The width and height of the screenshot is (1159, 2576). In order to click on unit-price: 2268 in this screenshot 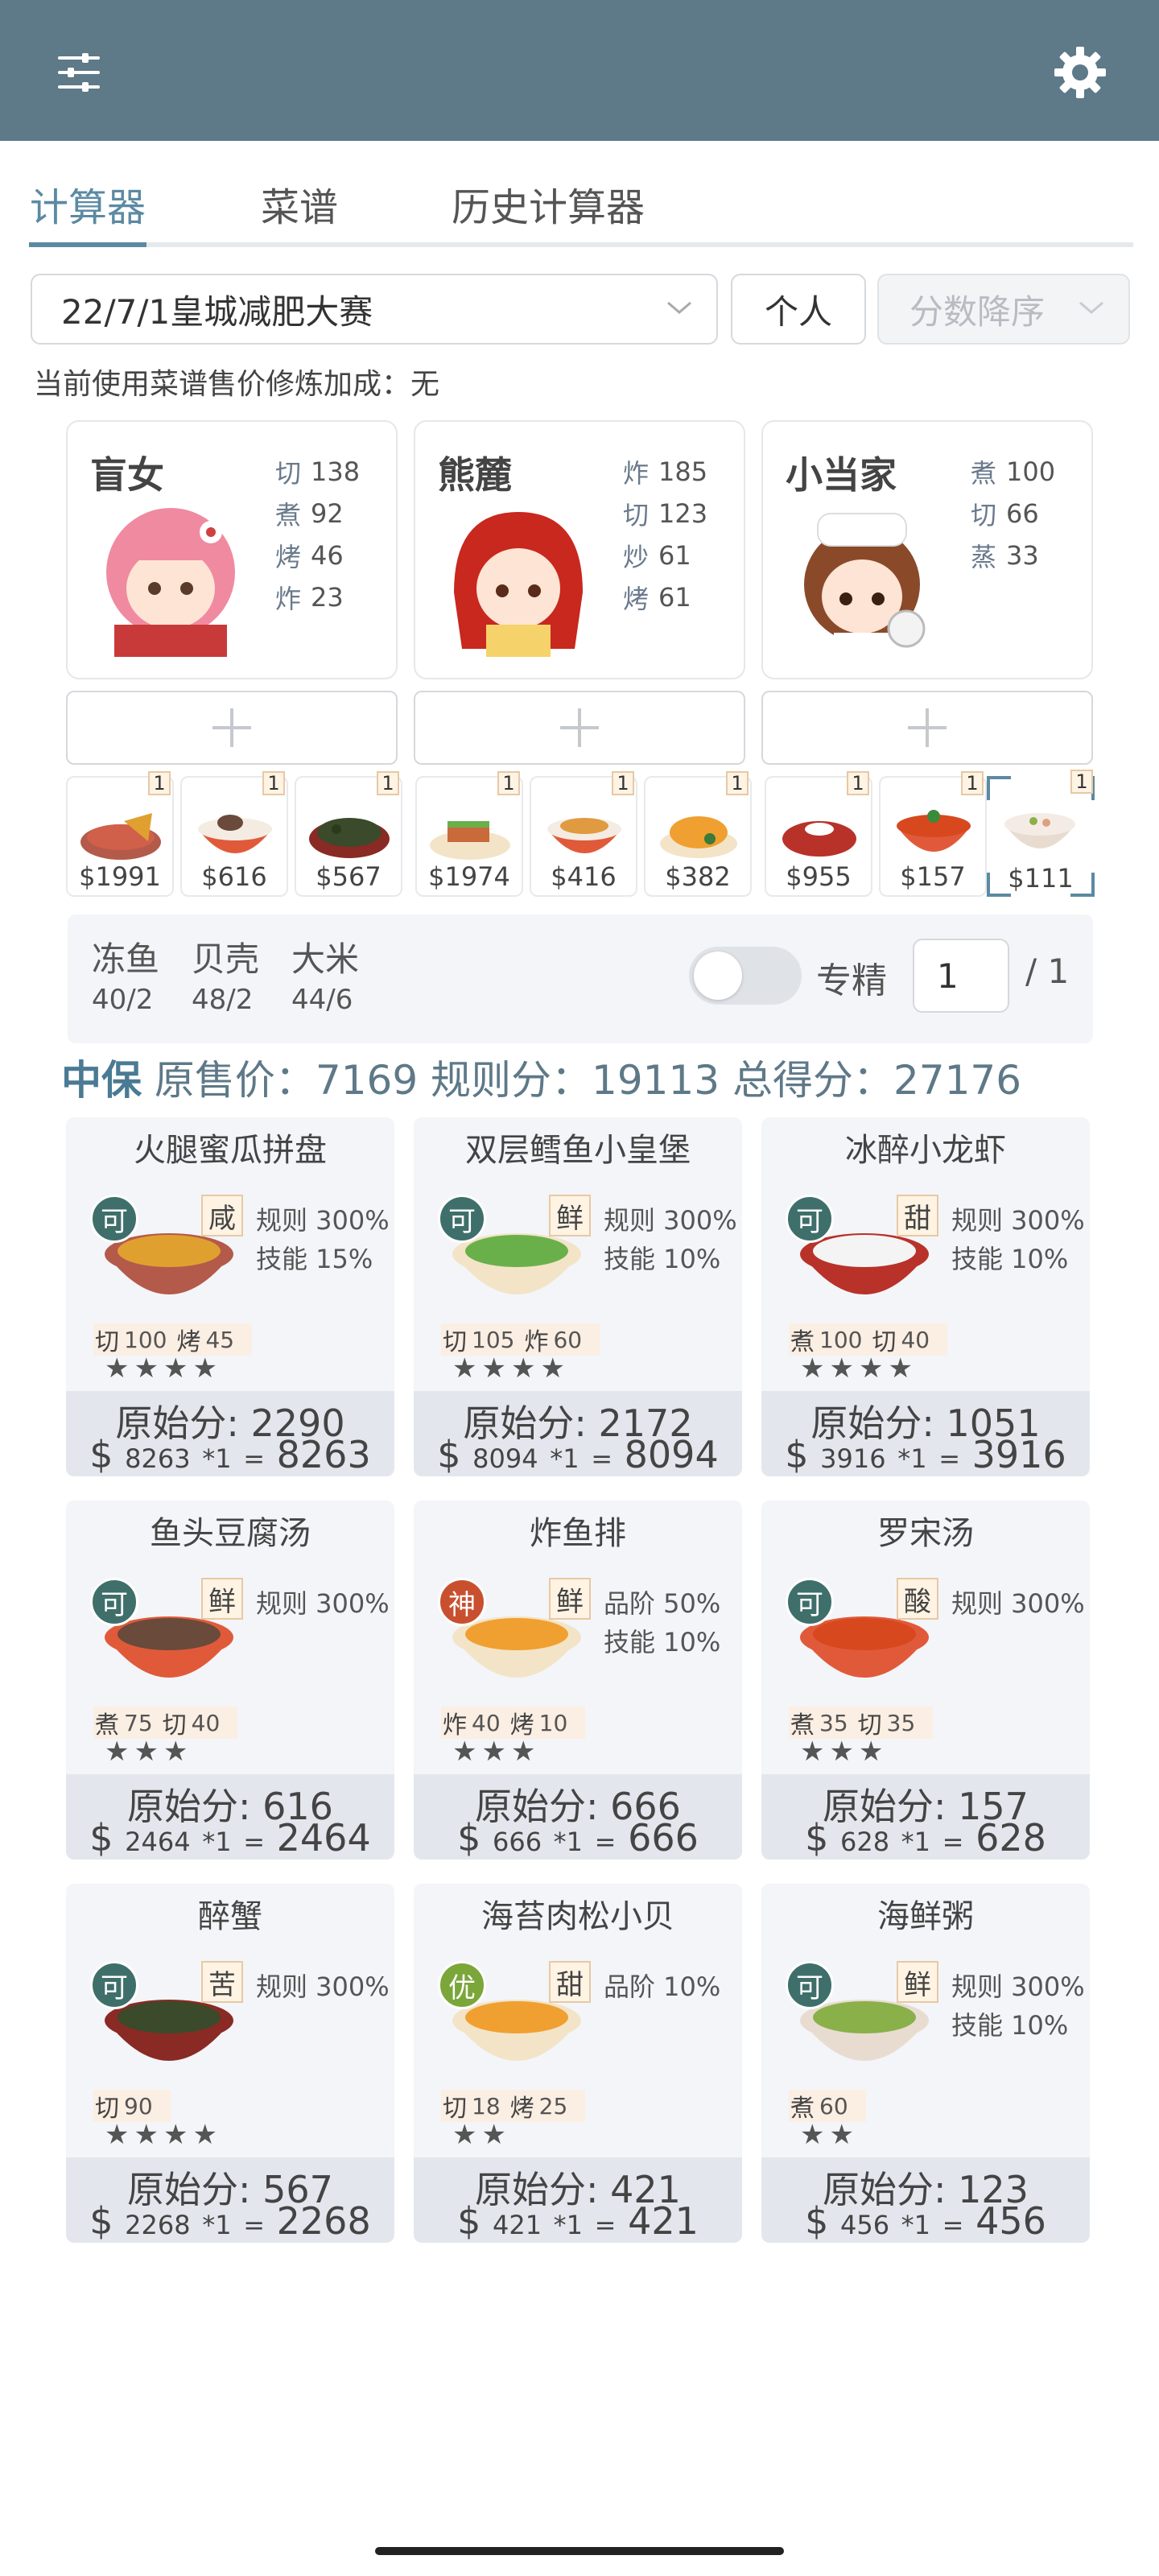, I will do `click(158, 2225)`.